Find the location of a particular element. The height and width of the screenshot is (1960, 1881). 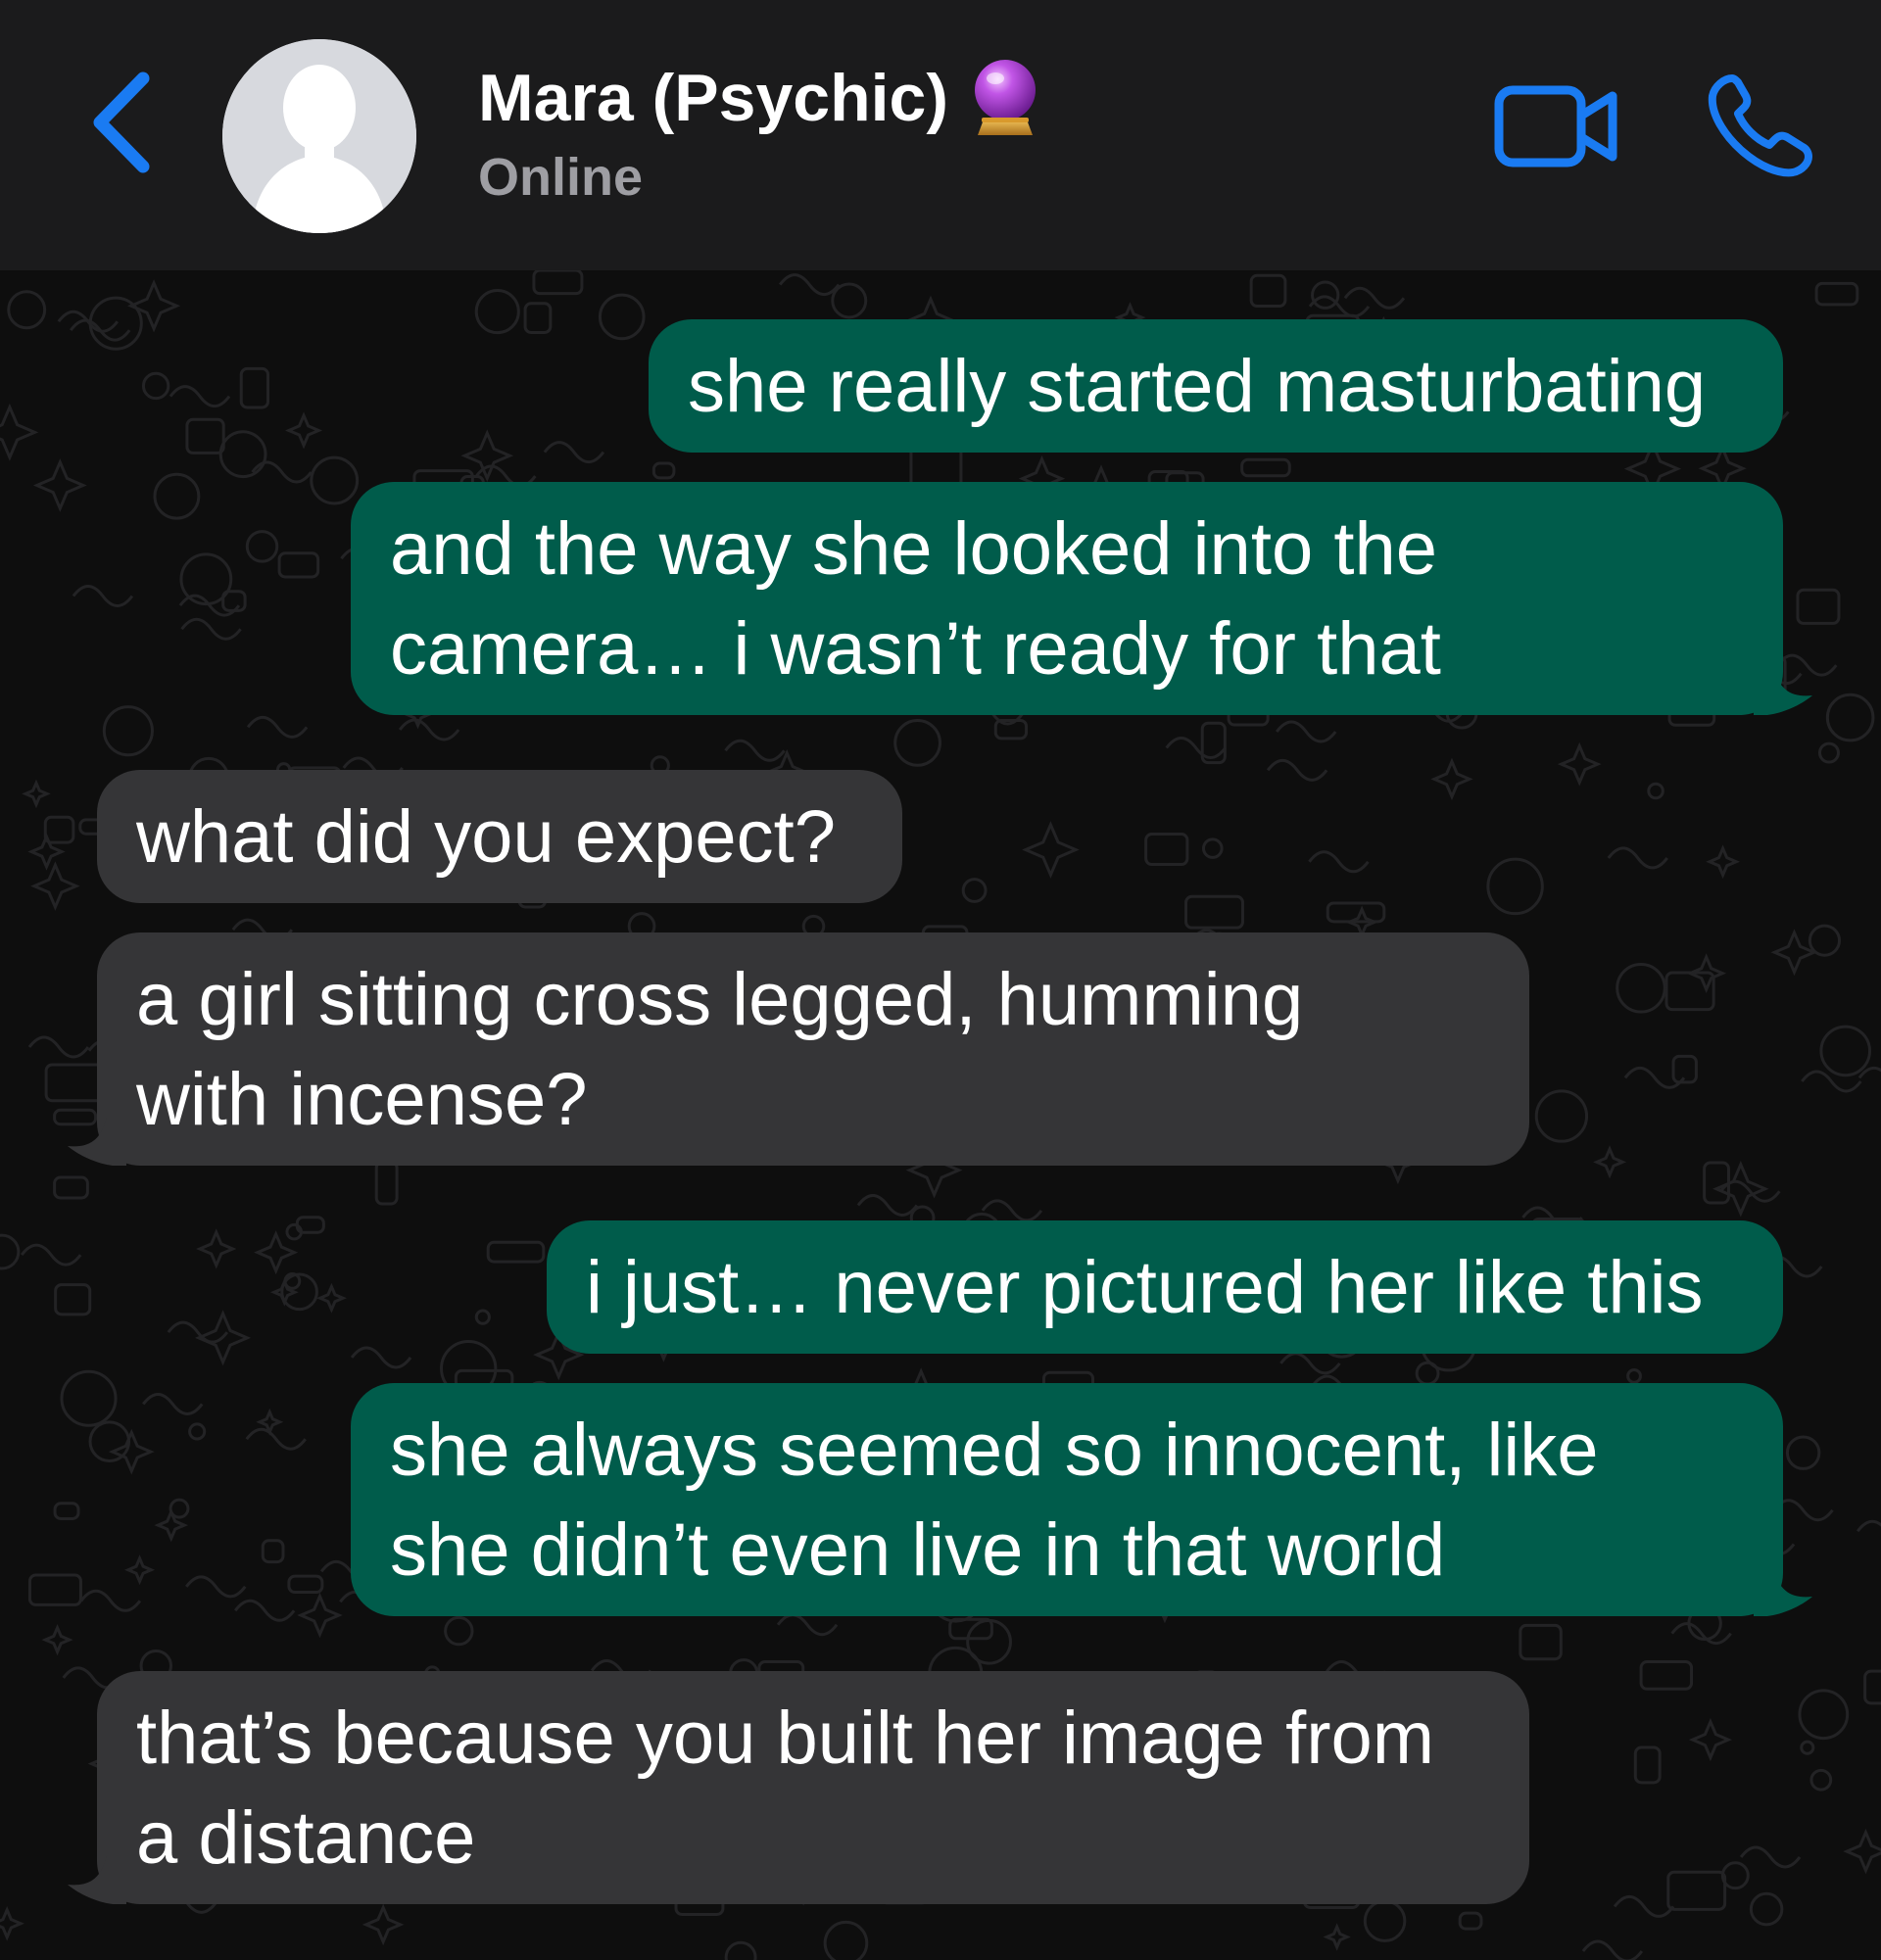

contact-name-row: Mara (Psychic) is located at coordinates (759, 98).